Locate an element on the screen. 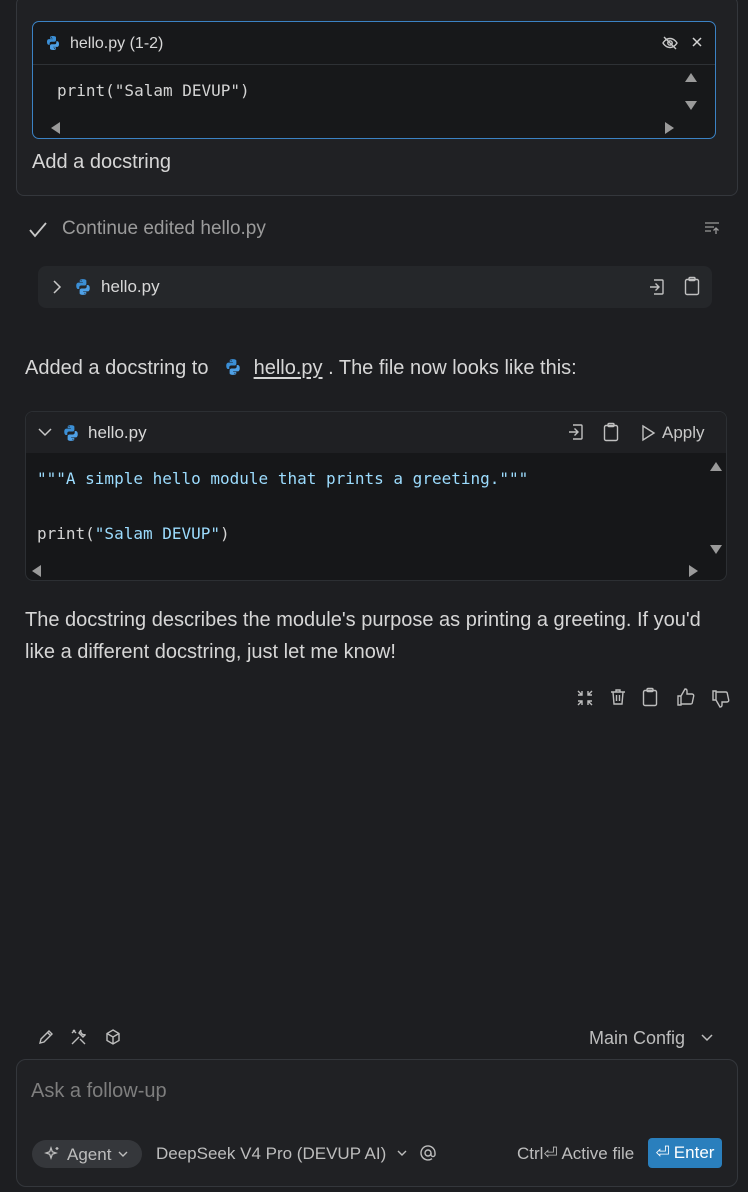 This screenshot has width=748, height=1192. apply-button: Apply is located at coordinates (683, 433).